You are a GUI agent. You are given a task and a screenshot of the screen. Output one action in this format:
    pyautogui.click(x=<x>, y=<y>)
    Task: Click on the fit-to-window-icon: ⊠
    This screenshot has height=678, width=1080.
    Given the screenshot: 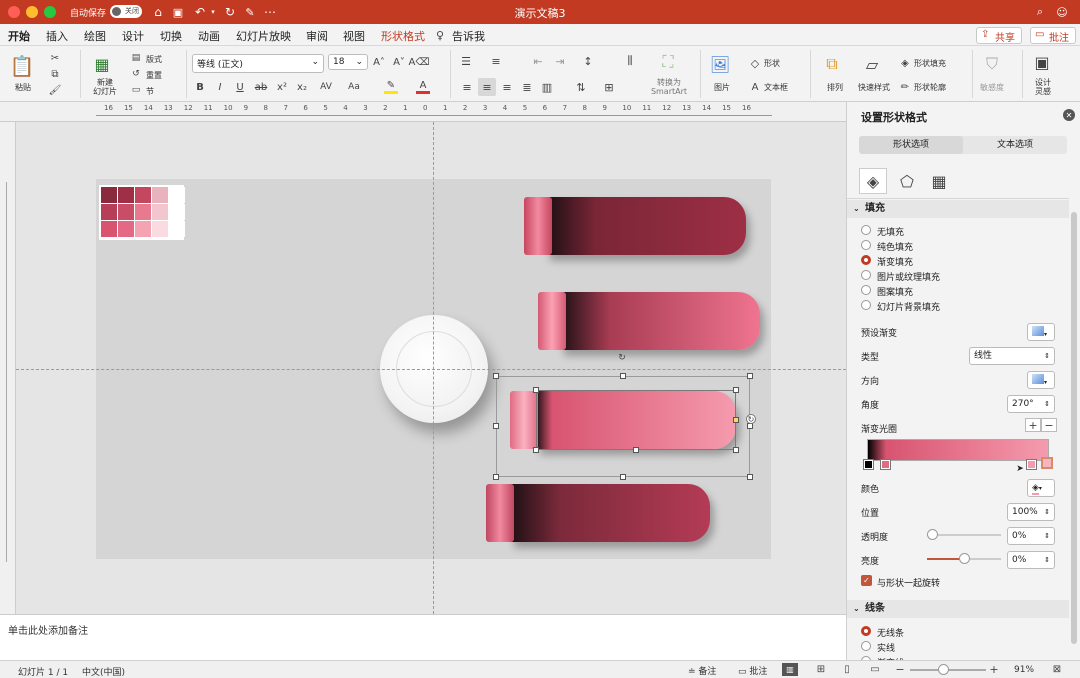 What is the action you would take?
    pyautogui.click(x=1057, y=669)
    